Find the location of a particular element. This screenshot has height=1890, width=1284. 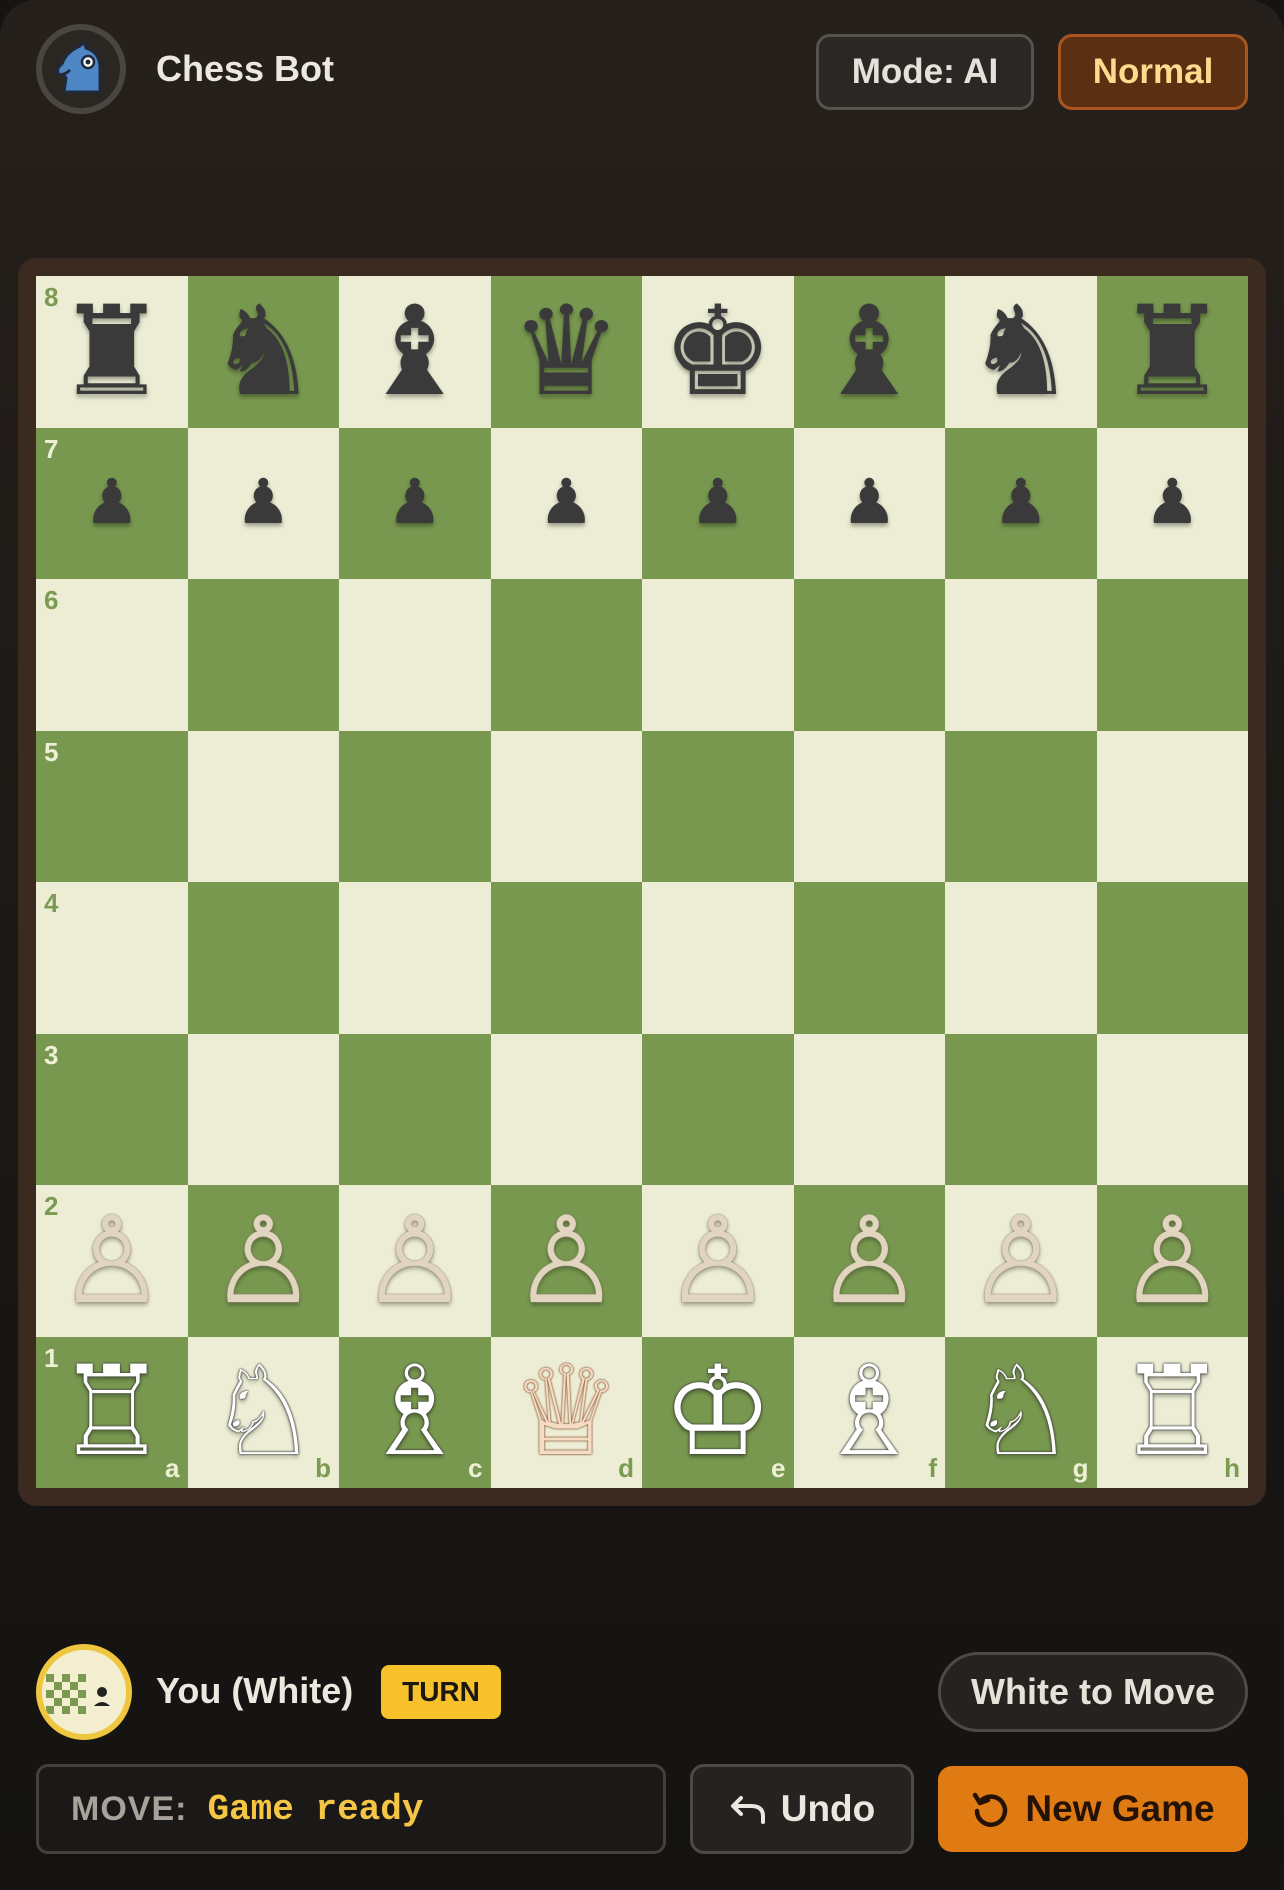

square-b3 is located at coordinates (263, 1109).